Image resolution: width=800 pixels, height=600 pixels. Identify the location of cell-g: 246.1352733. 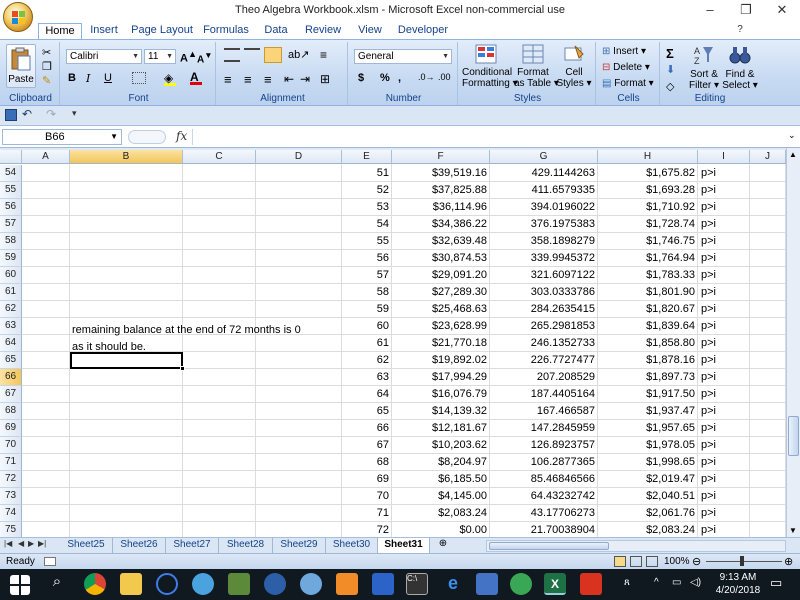
(544, 343).